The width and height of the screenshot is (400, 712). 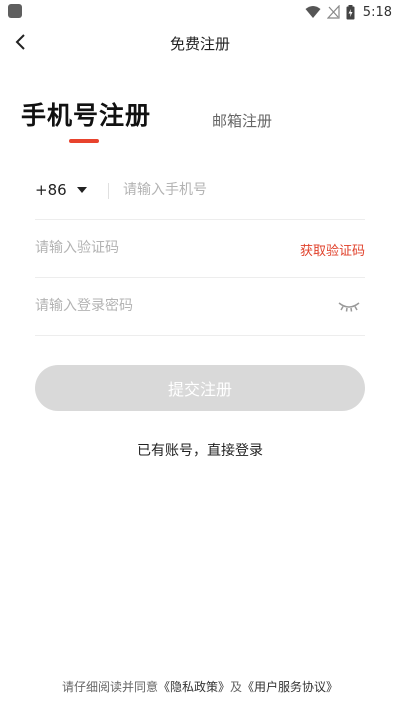 What do you see at coordinates (238, 190) in the screenshot?
I see `phone-input` at bounding box center [238, 190].